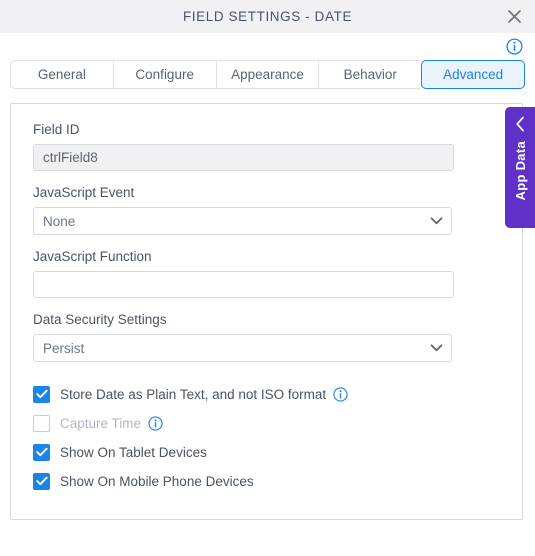  Describe the element at coordinates (59, 221) in the screenshot. I see `javascript-event-value: None` at that location.